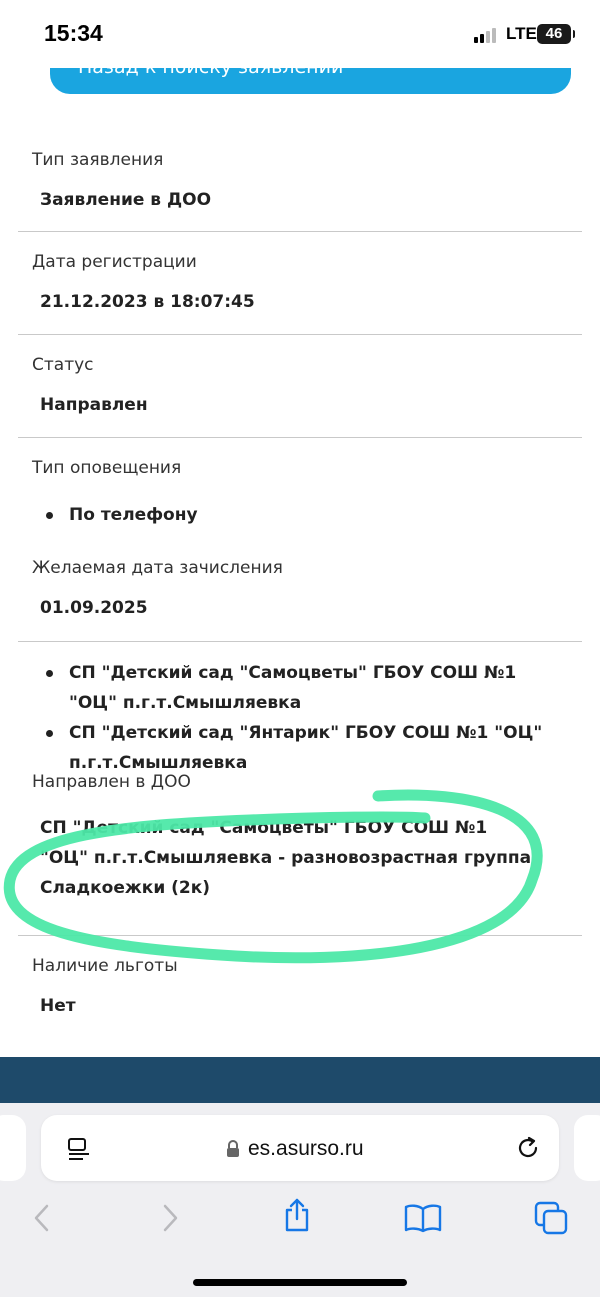  What do you see at coordinates (556, 34) in the screenshot?
I see `battery-icon: 46` at bounding box center [556, 34].